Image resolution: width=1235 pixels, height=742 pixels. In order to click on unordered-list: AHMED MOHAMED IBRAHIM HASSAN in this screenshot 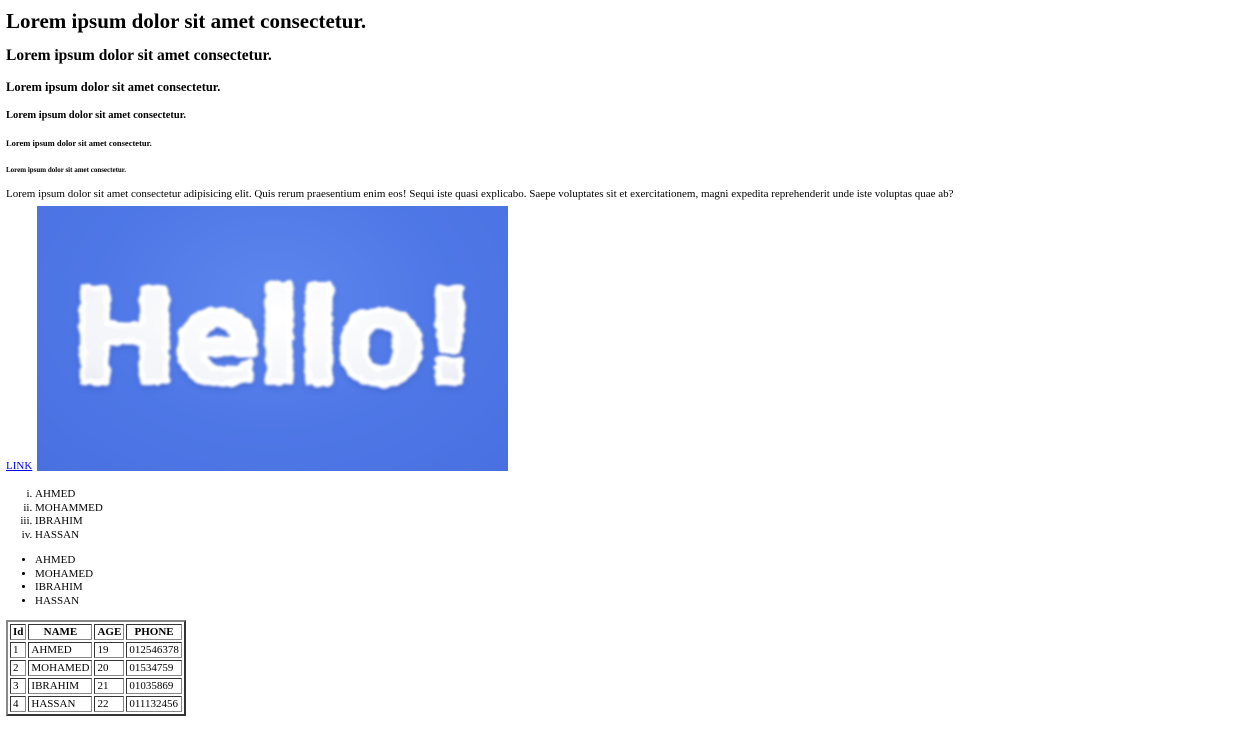, I will do `click(617, 581)`.